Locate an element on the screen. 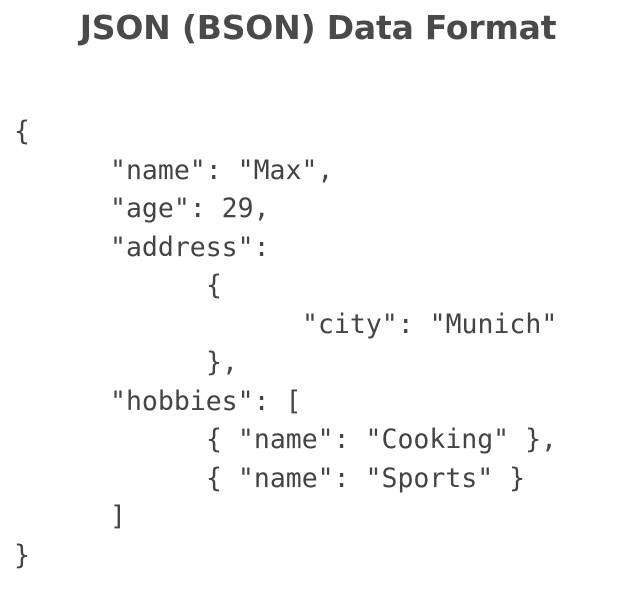  code-line-close-brace: } is located at coordinates (22, 555).